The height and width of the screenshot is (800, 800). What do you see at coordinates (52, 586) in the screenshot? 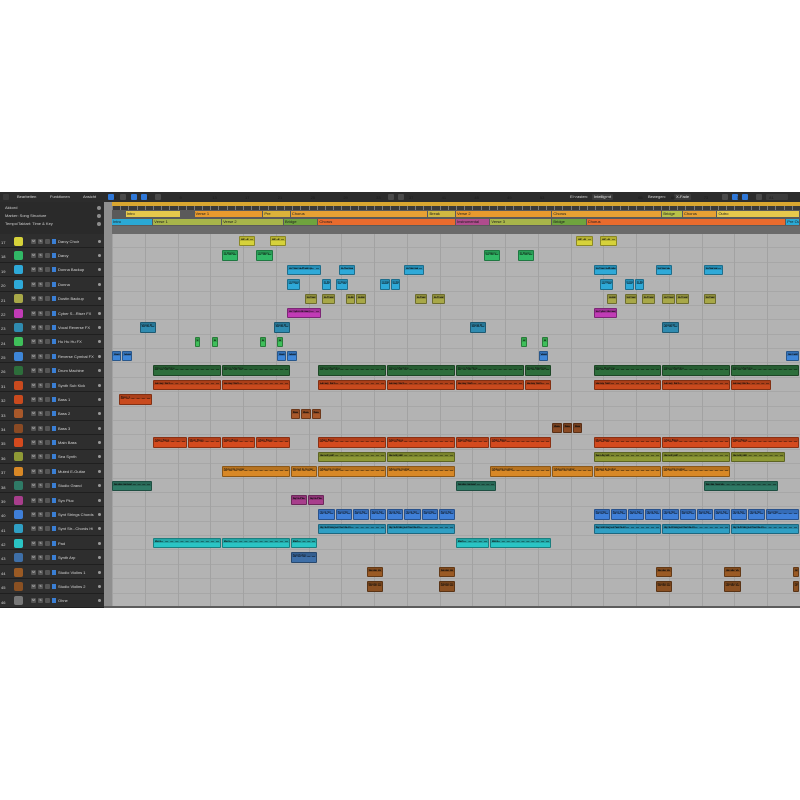
I see `track-header: 45 M S Studio Violins 2` at bounding box center [52, 586].